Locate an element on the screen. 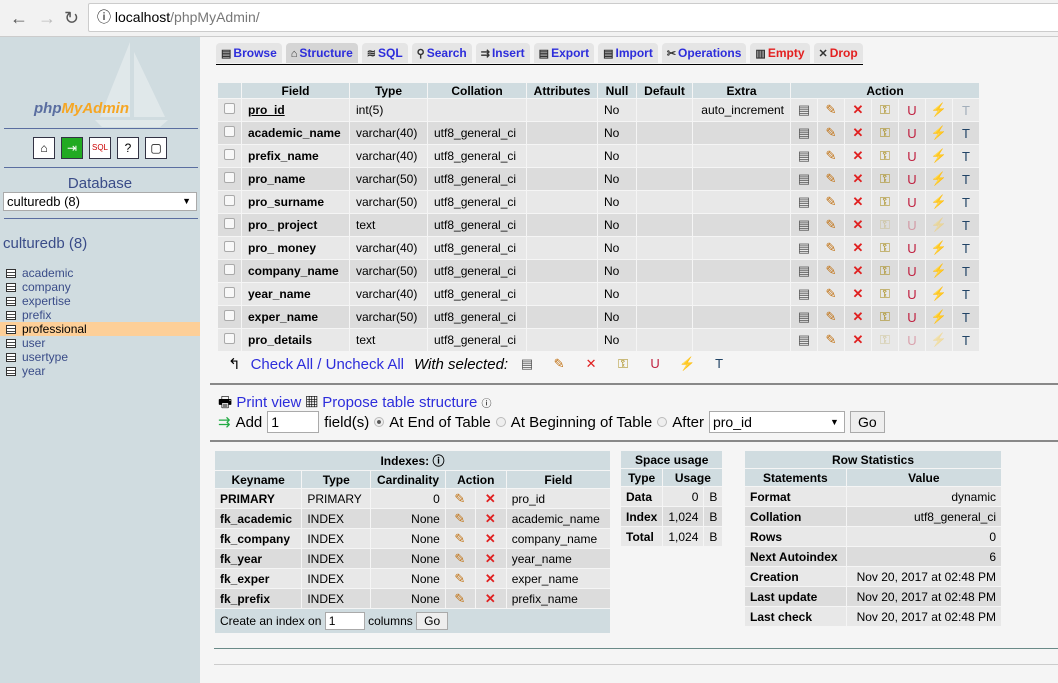  tab-drop: ✕ Drop is located at coordinates (838, 53).